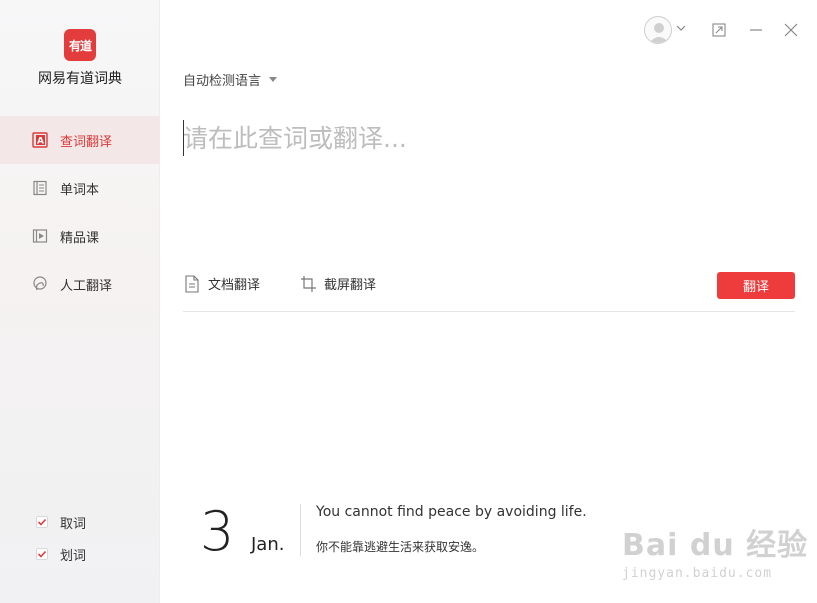 The image size is (817, 603). I want to click on capture-word-checkbox: 取词, so click(61, 522).